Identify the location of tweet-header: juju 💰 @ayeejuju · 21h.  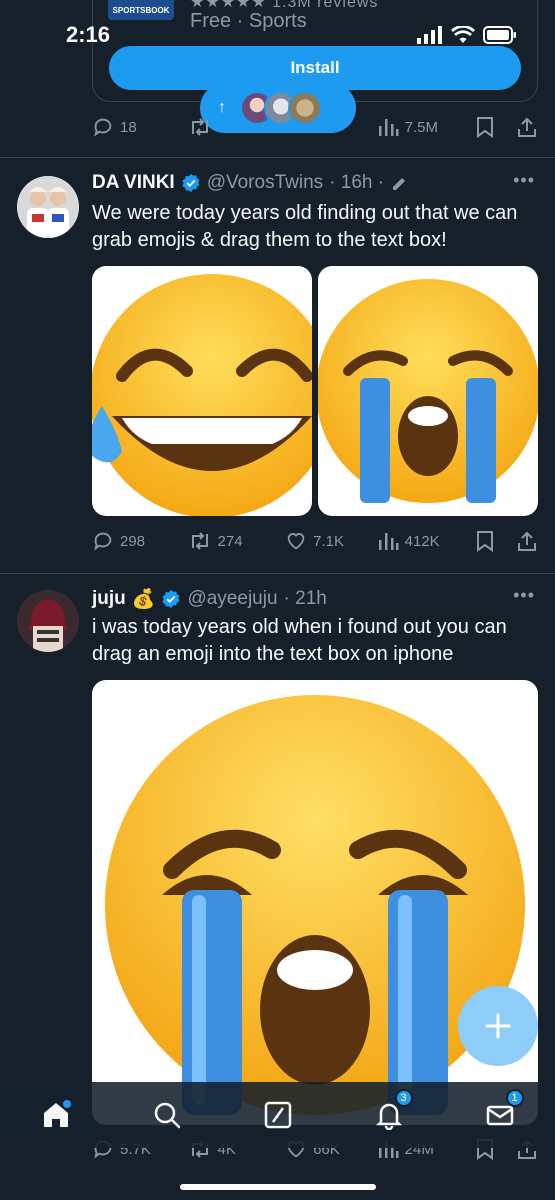
(209, 599).